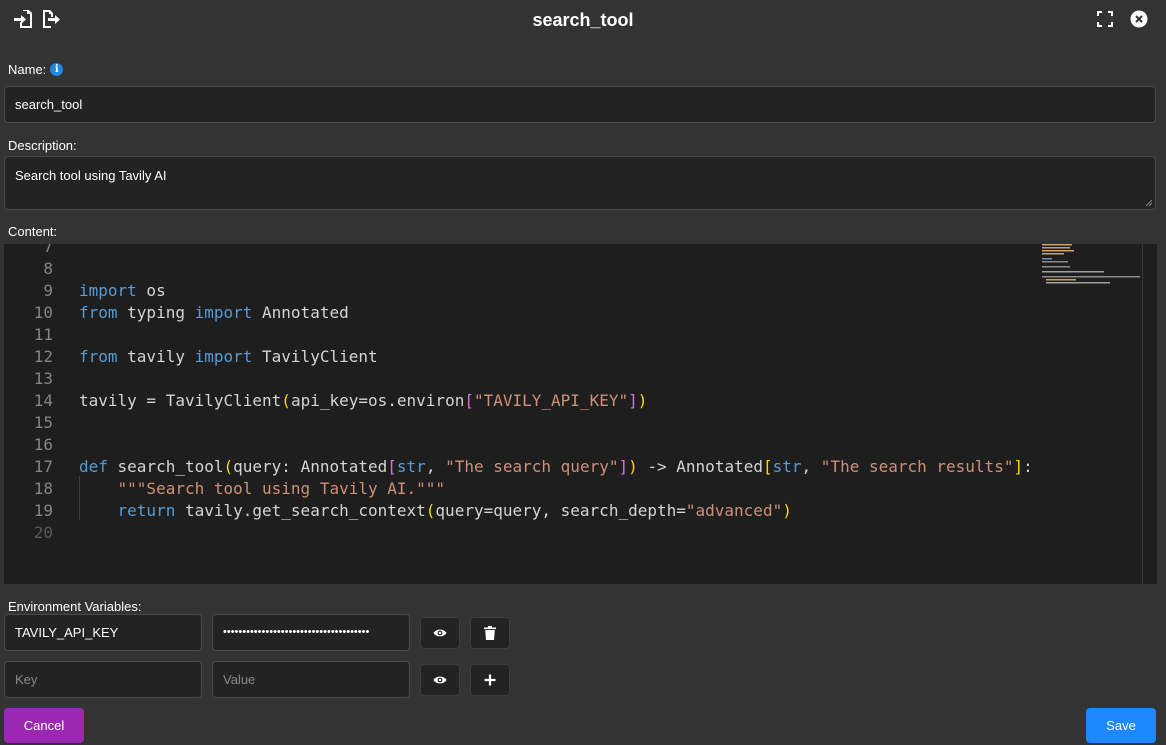 This screenshot has width=1166, height=745. What do you see at coordinates (311, 679) in the screenshot?
I see `new-value-input: Value` at bounding box center [311, 679].